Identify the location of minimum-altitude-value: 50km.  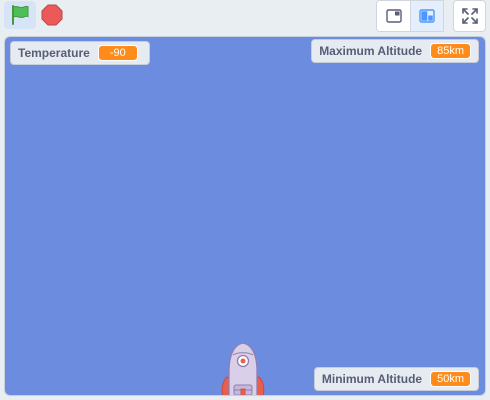
(450, 379).